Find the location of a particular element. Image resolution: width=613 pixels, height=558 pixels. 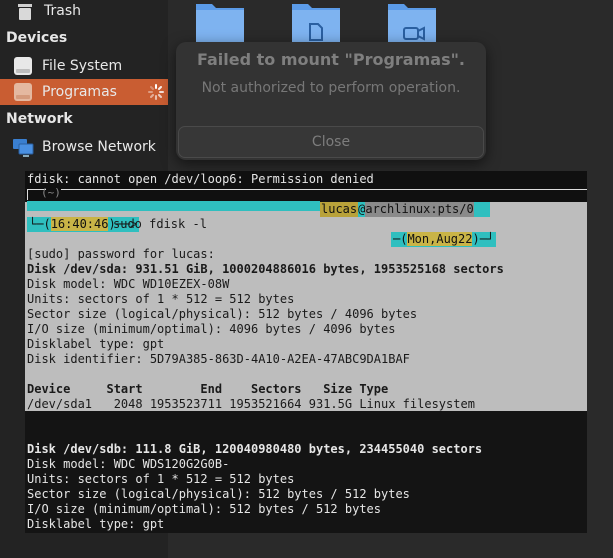

notification-body: Not authorized to perform operation. is located at coordinates (331, 88).